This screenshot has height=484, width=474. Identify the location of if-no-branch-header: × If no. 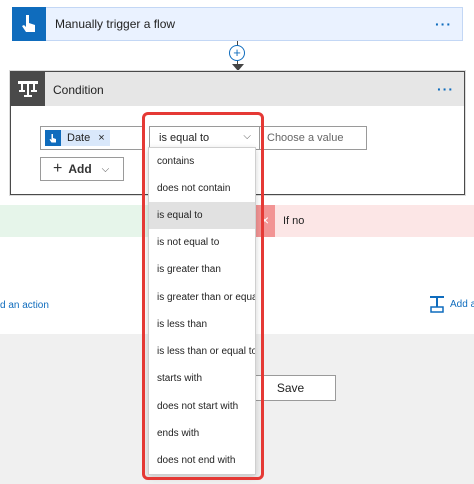
(364, 221).